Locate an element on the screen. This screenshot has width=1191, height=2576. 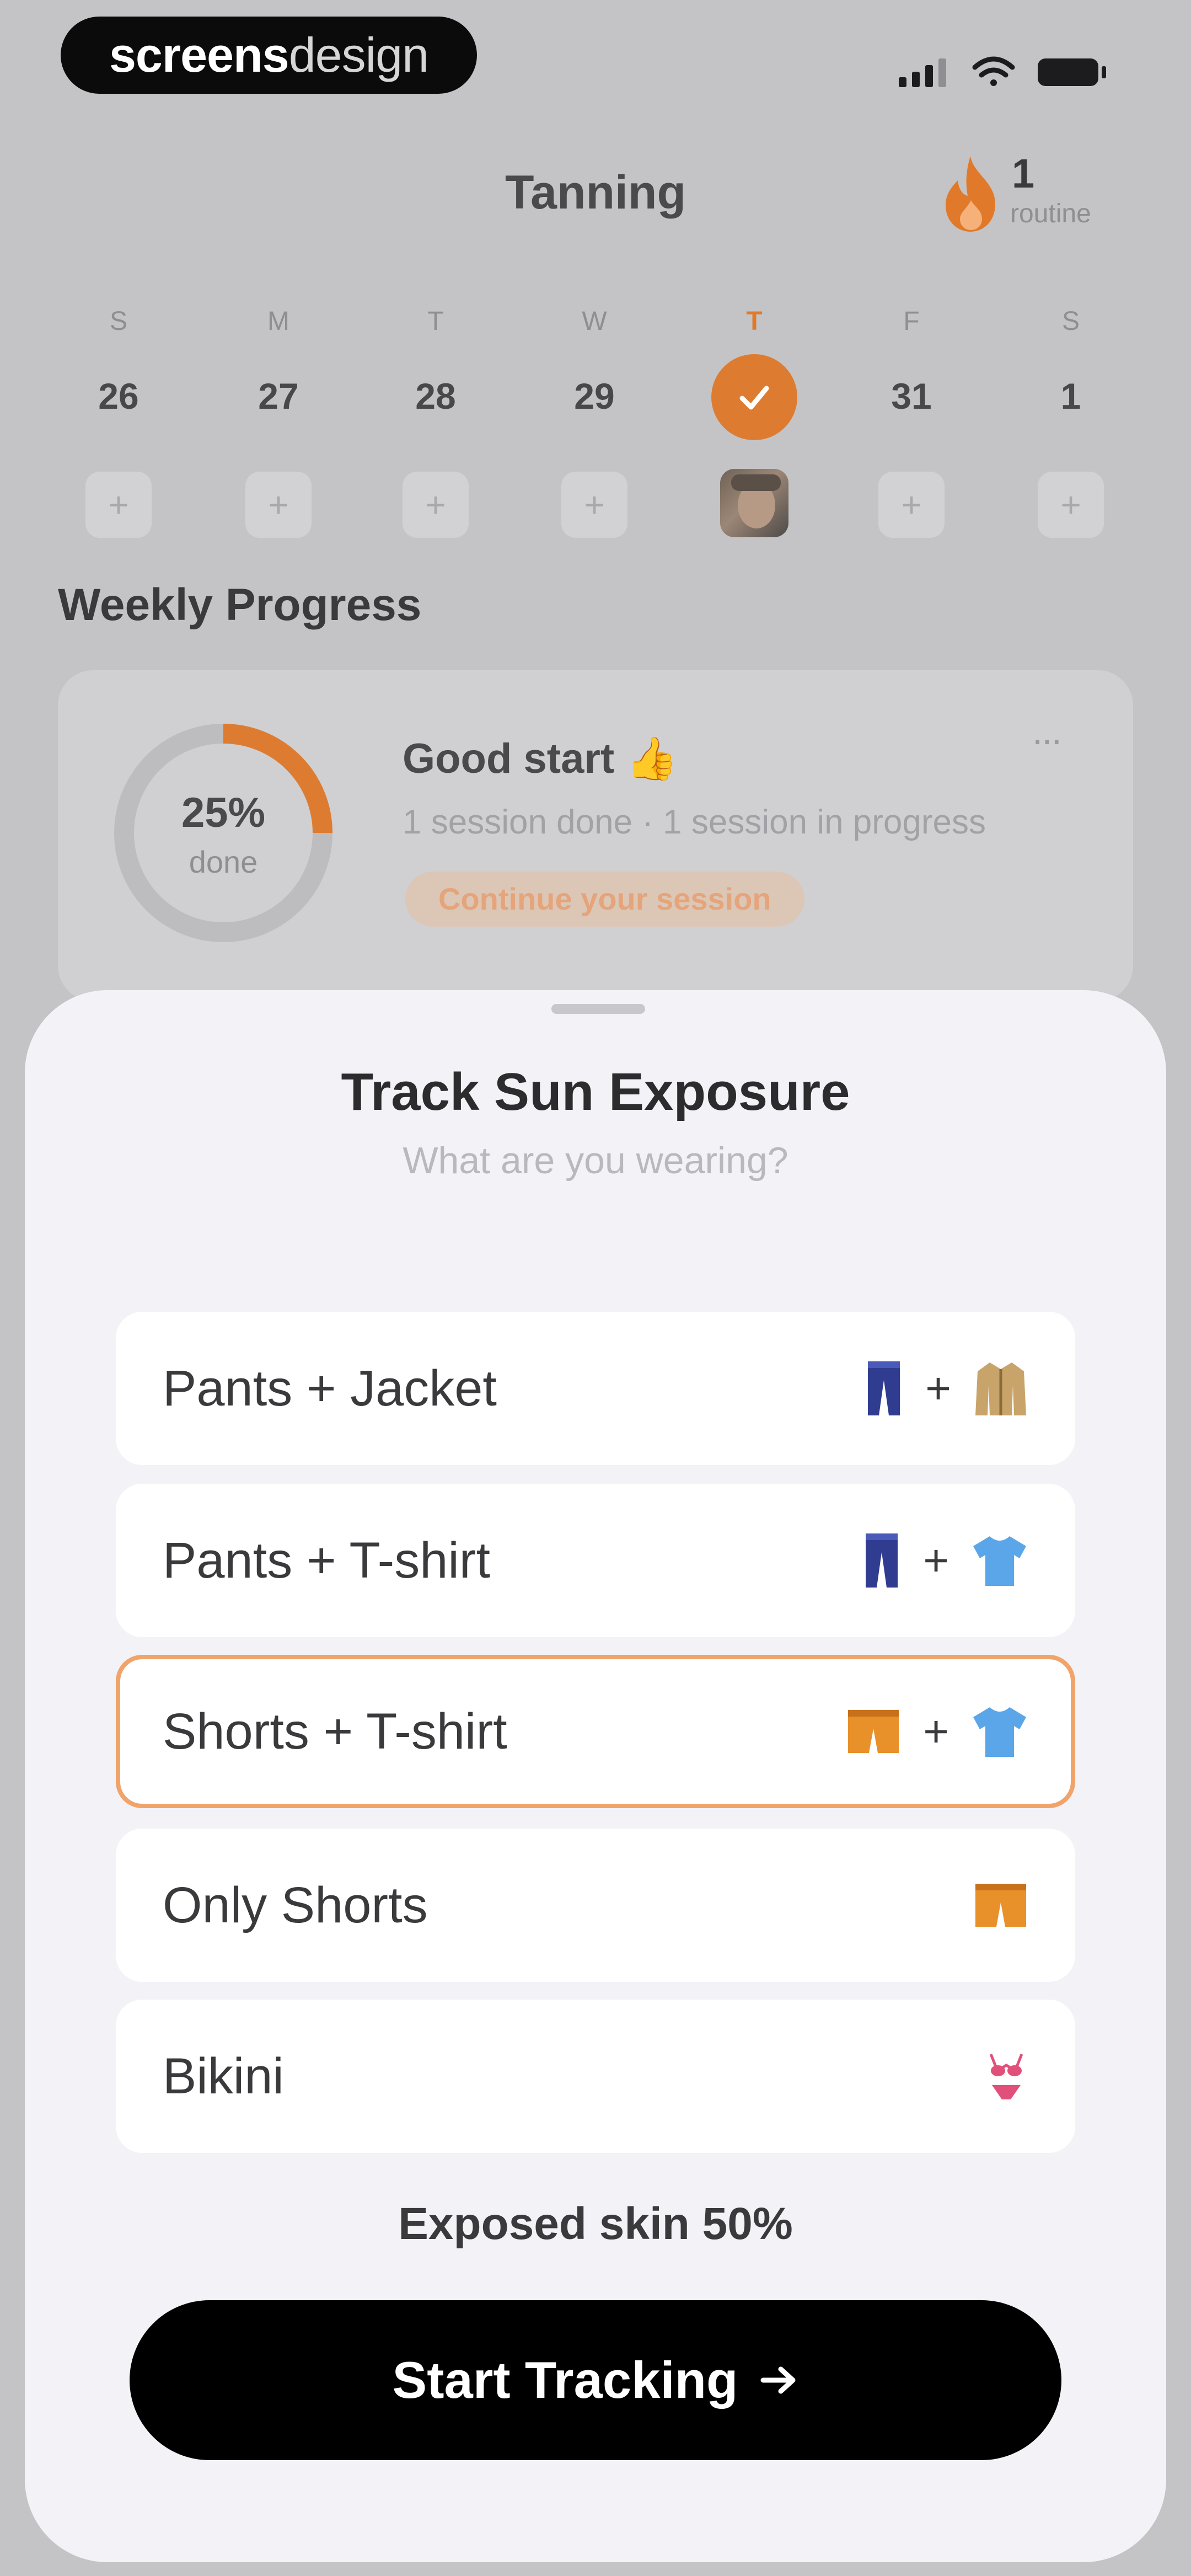
logo-text-light: design is located at coordinates (358, 55).